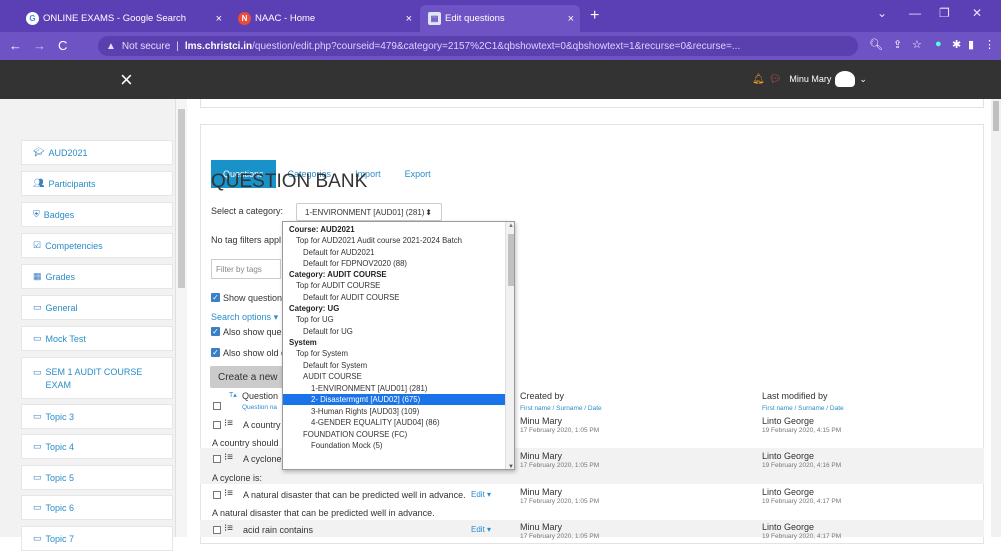 The height and width of the screenshot is (551, 1001). Describe the element at coordinates (418, 174) in the screenshot. I see `tab-export: Export` at that location.